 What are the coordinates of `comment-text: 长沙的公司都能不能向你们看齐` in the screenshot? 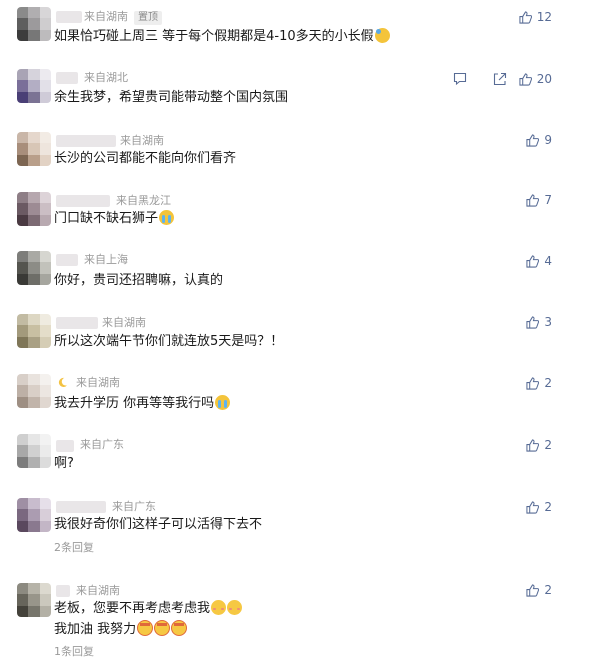 It's located at (145, 159).